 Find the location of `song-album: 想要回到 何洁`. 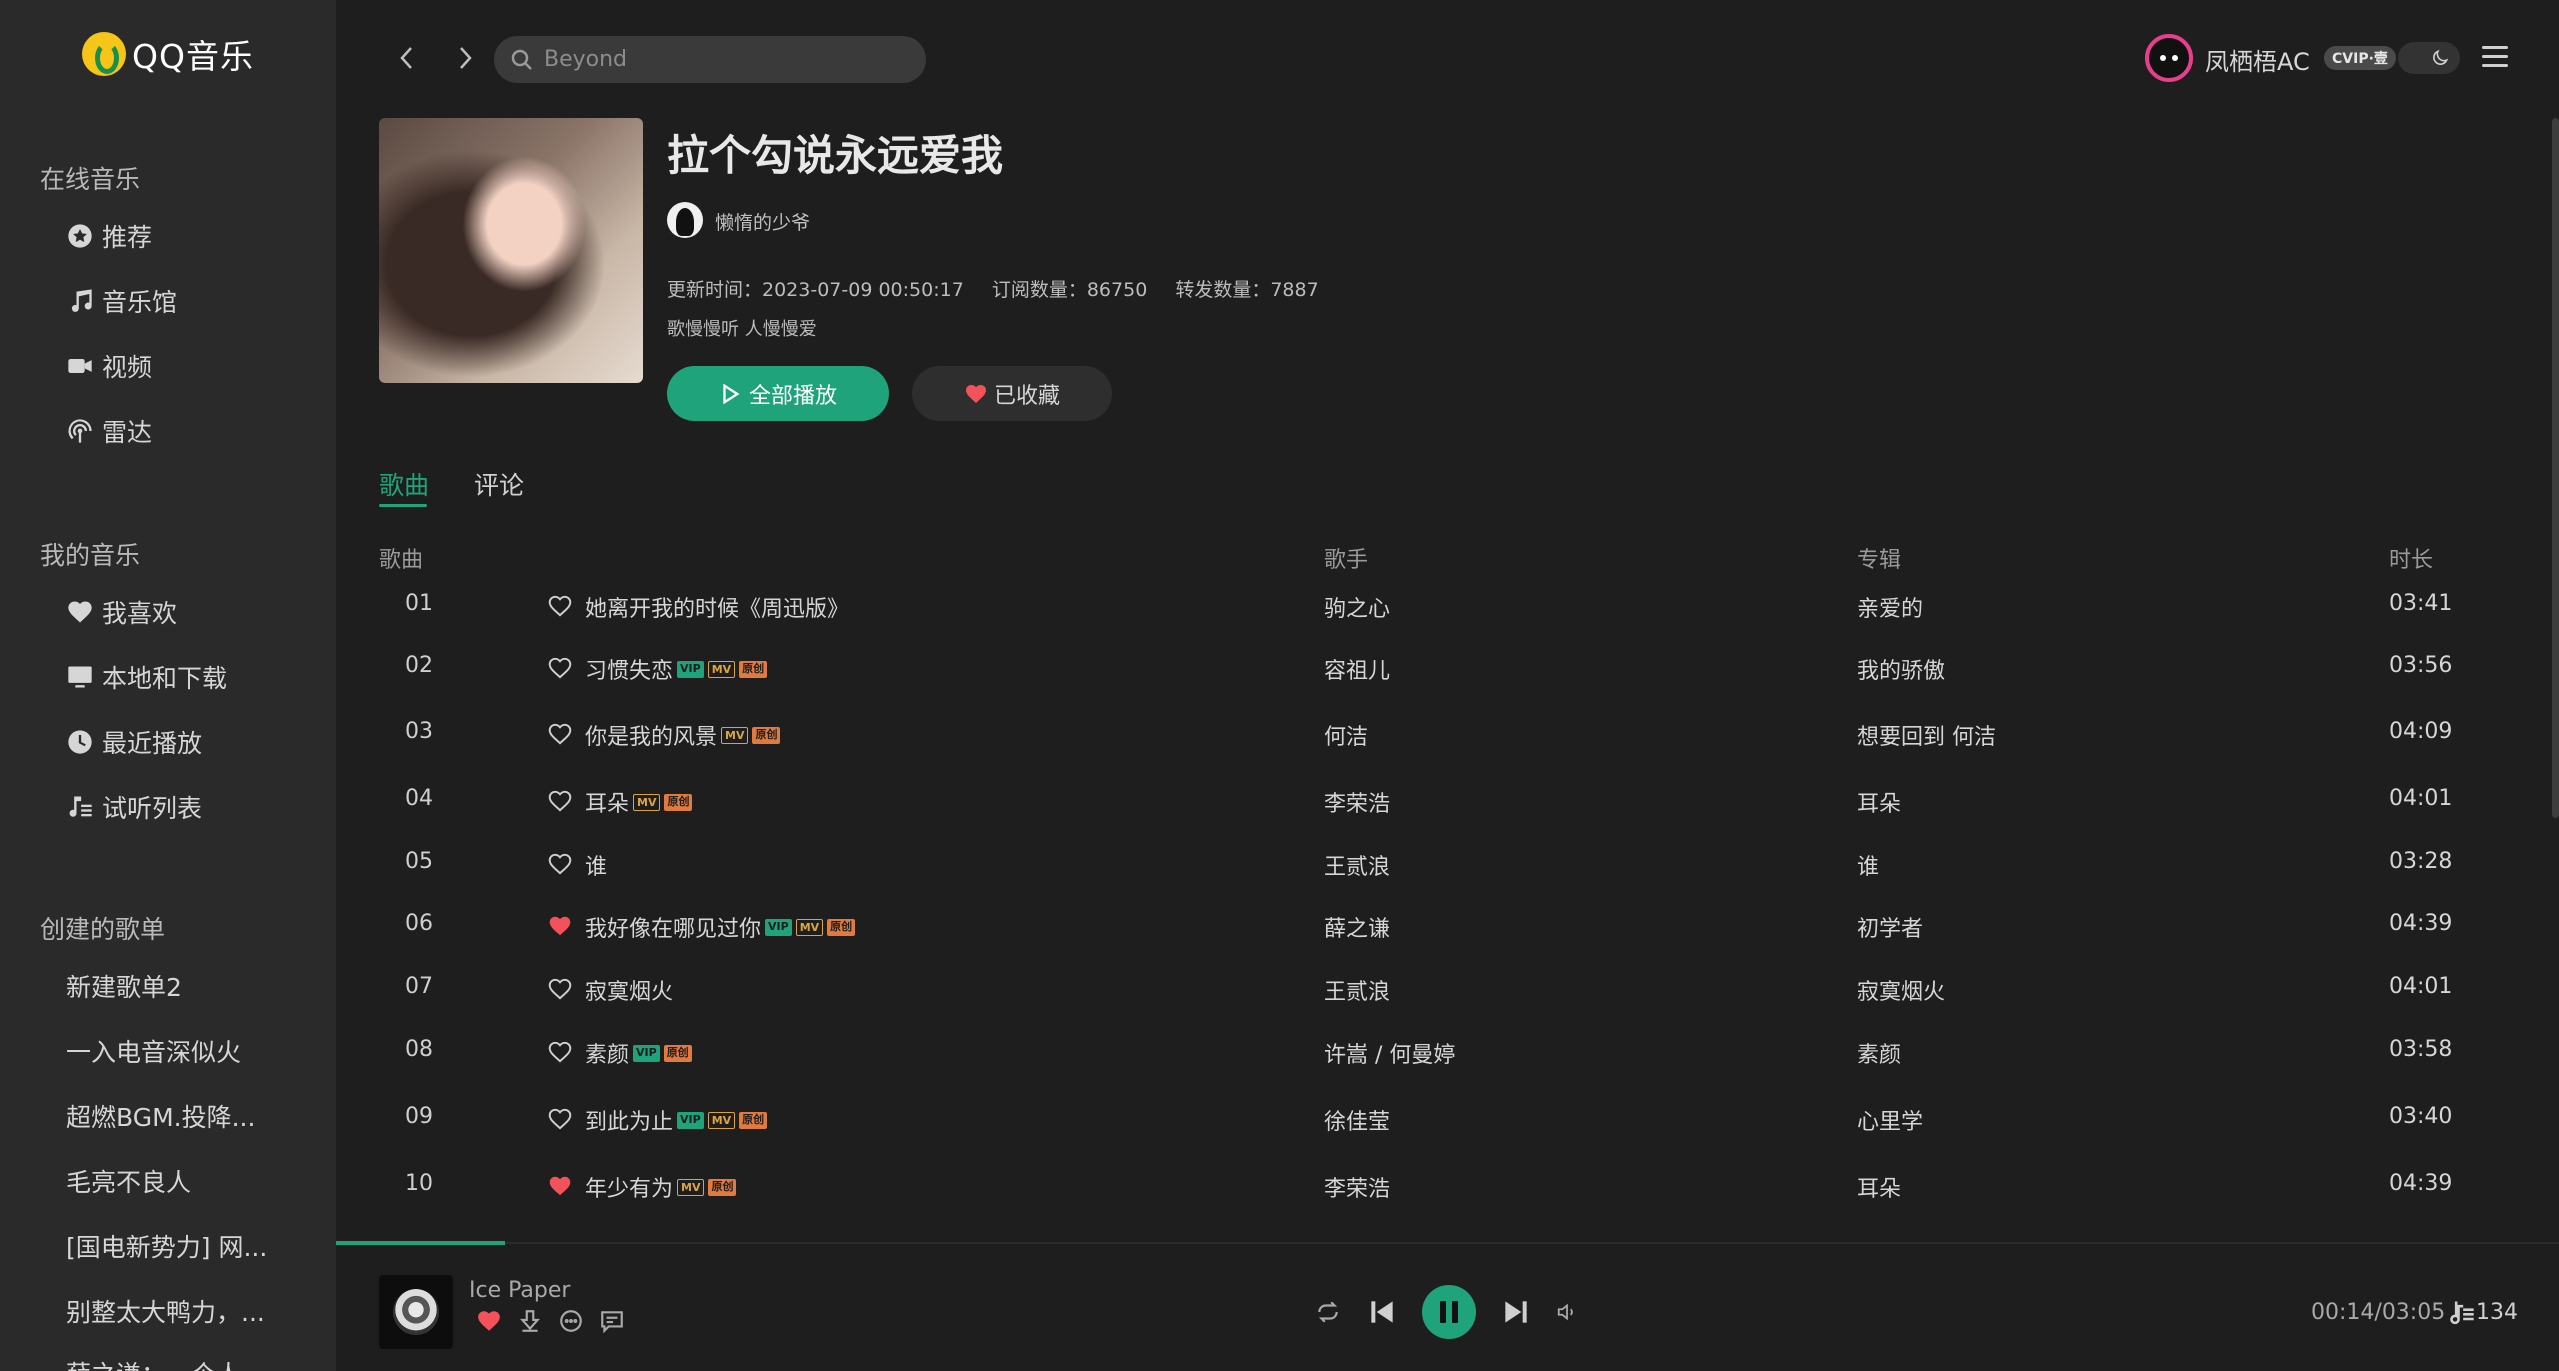

song-album: 想要回到 何洁 is located at coordinates (1926, 735).